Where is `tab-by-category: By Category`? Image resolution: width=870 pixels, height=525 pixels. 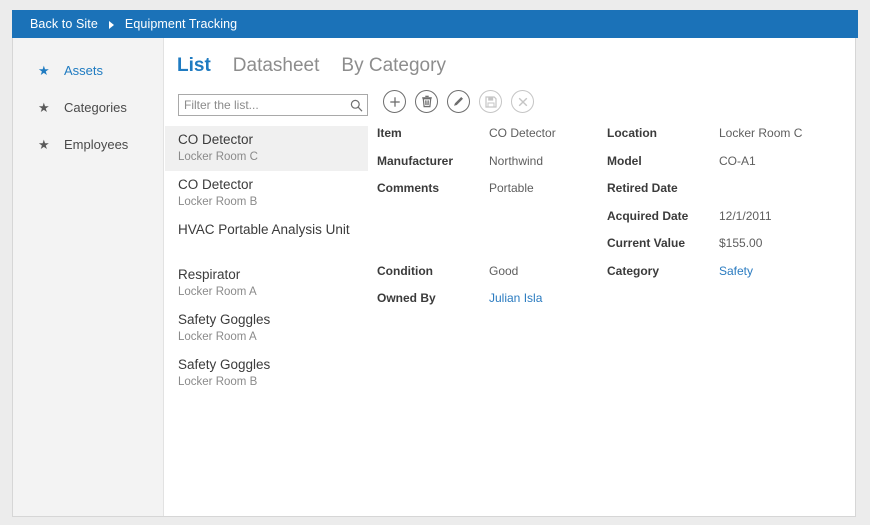 tab-by-category: By Category is located at coordinates (393, 66).